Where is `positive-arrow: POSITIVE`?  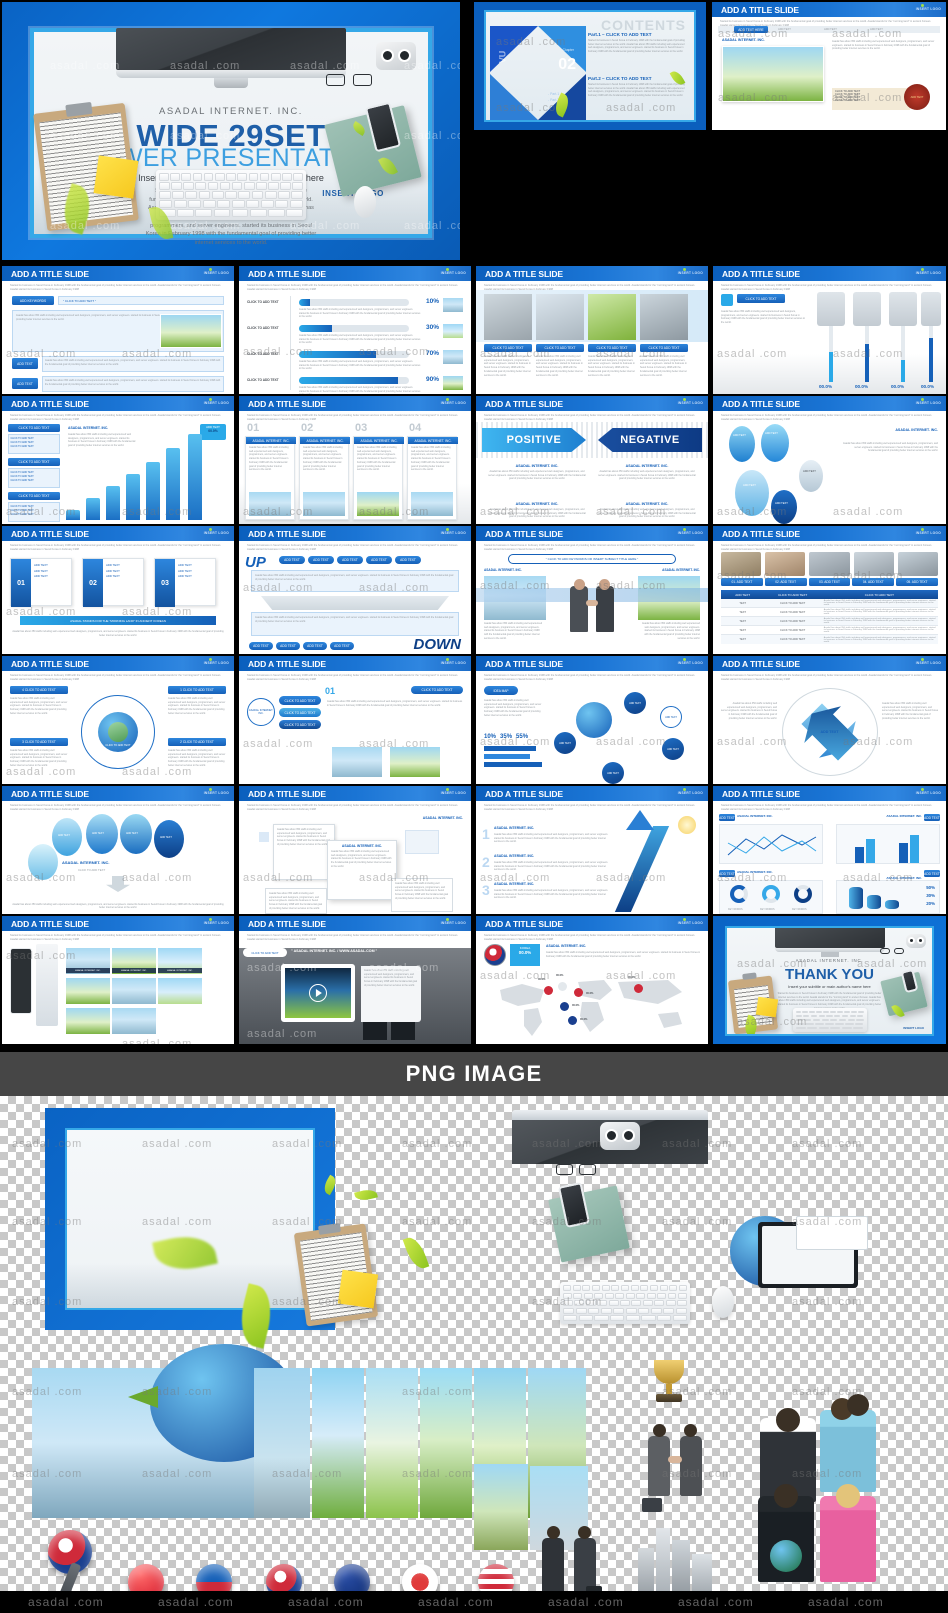
positive-arrow: POSITIVE is located at coordinates (534, 440).